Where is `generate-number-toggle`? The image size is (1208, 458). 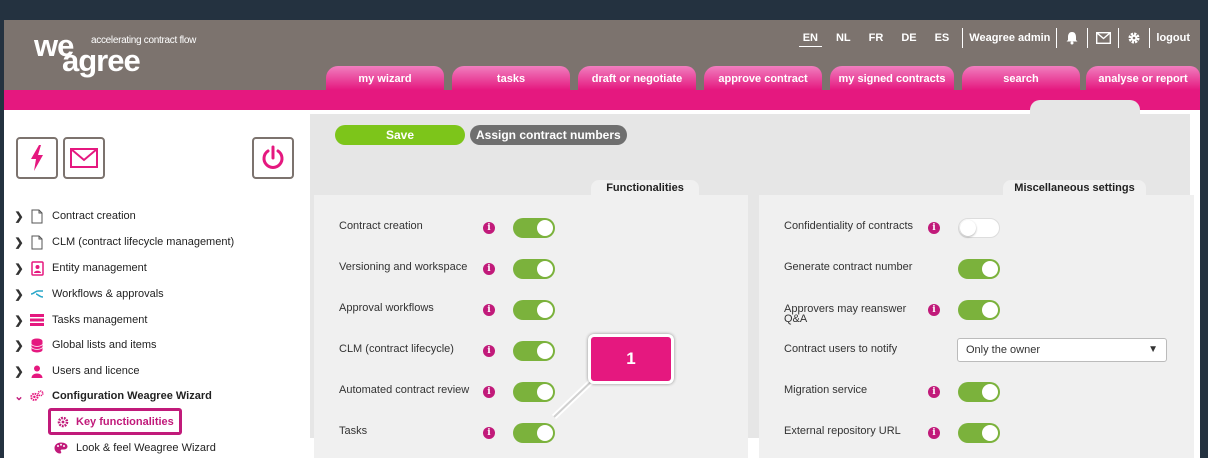
generate-number-toggle is located at coordinates (979, 269).